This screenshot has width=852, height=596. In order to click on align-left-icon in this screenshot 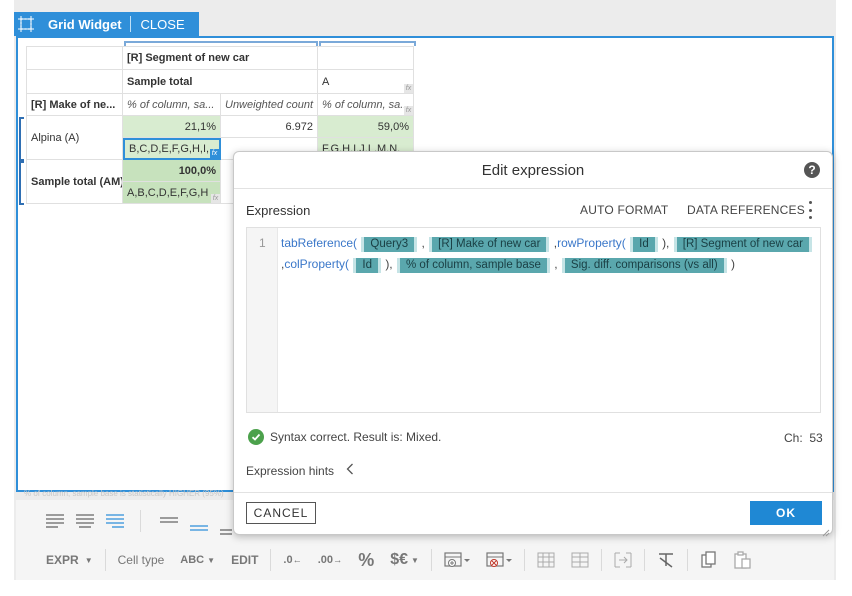, I will do `click(55, 523)`.